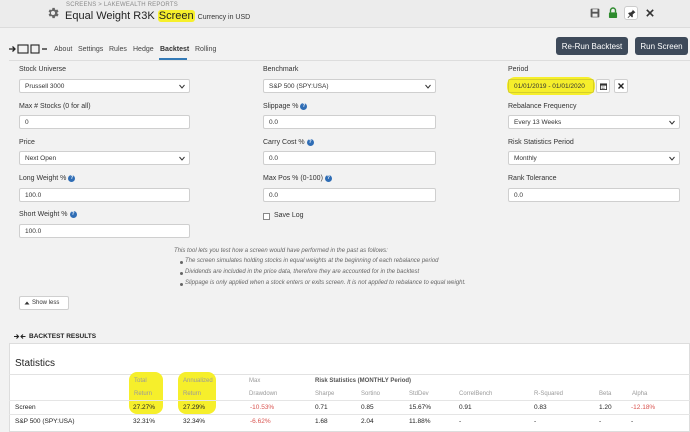  Describe the element at coordinates (28, 49) in the screenshot. I see `layout-toggle-icon` at that location.